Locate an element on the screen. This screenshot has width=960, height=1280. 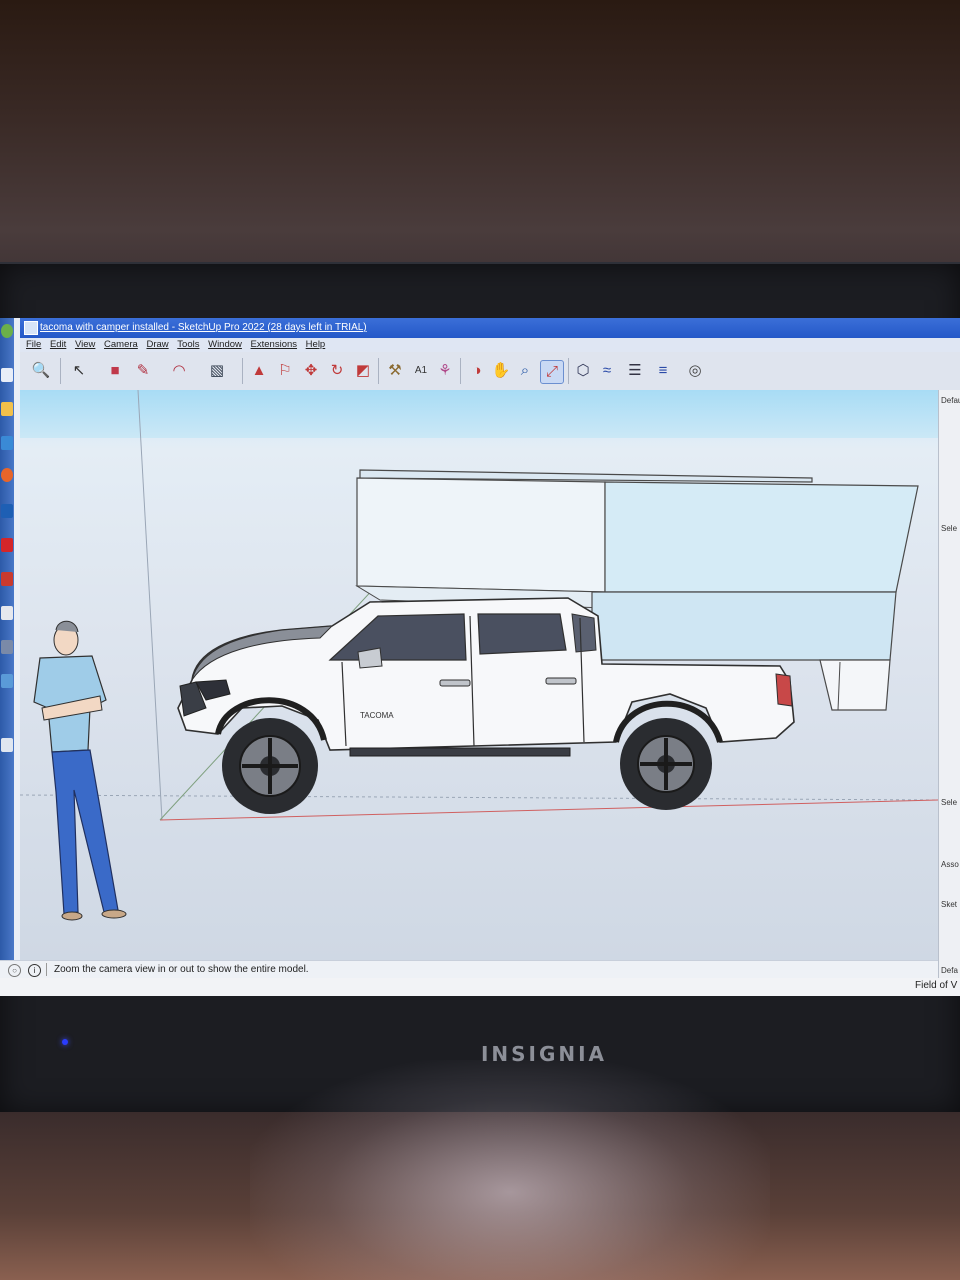
vehicle-badge: TACOMA is located at coordinates (377, 715).